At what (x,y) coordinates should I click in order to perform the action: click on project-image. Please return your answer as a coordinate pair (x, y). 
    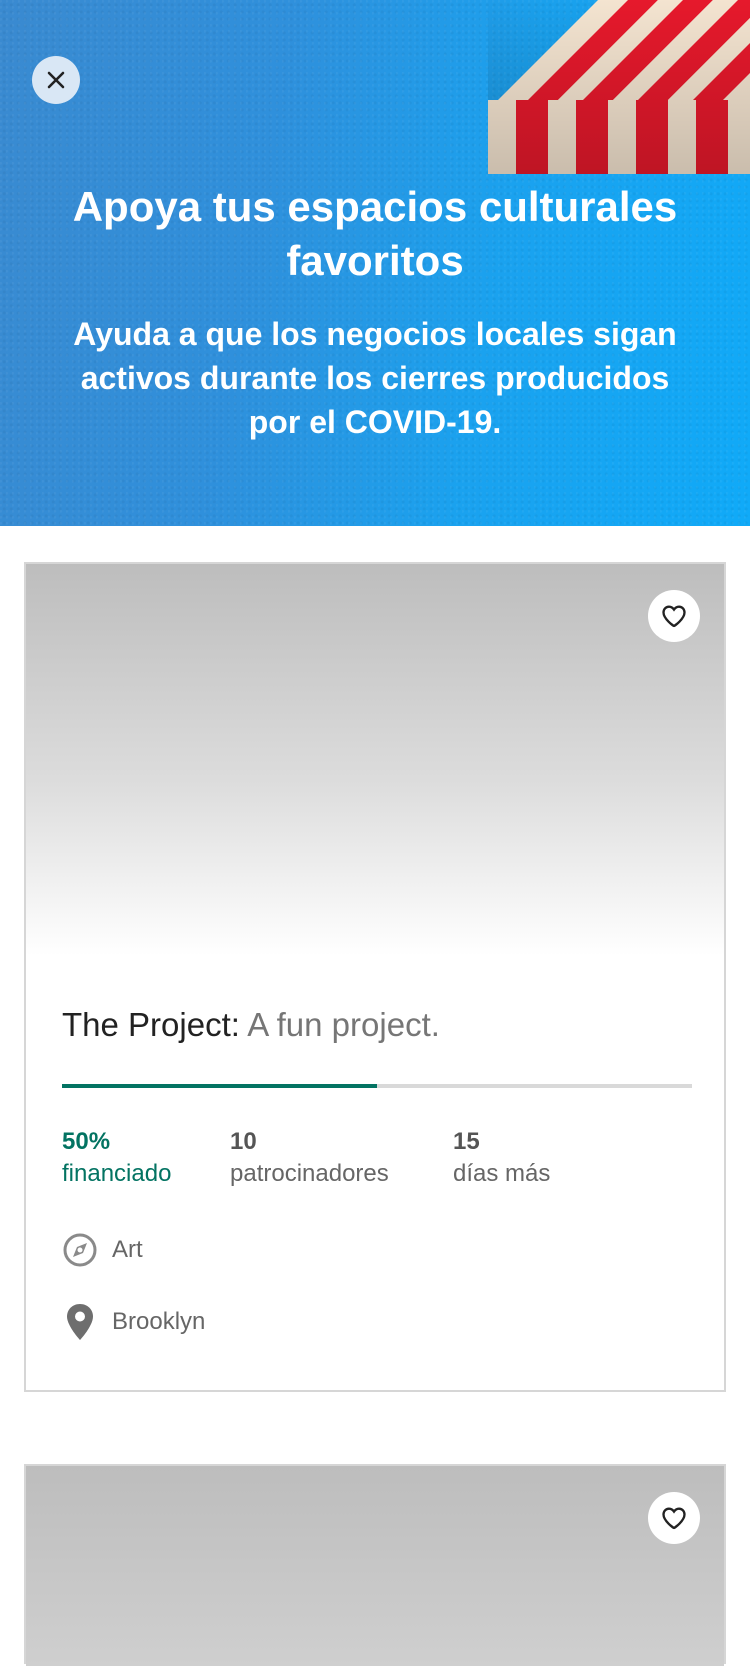
    Looking at the image, I should click on (375, 1566).